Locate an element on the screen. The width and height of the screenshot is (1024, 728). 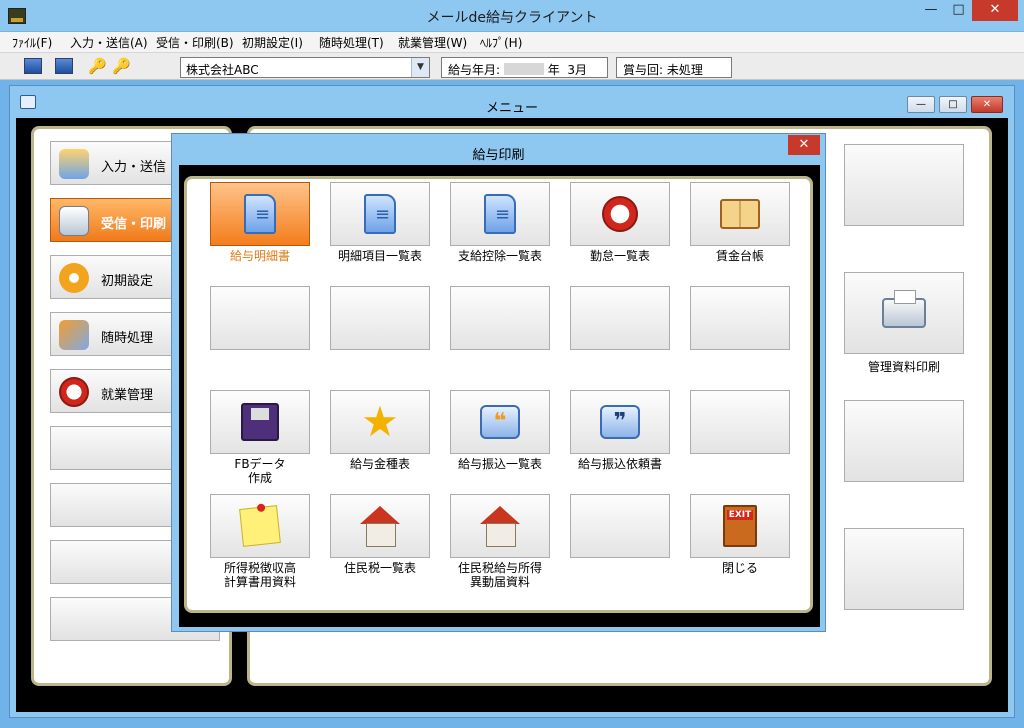
payslip-button is located at coordinates (260, 214).